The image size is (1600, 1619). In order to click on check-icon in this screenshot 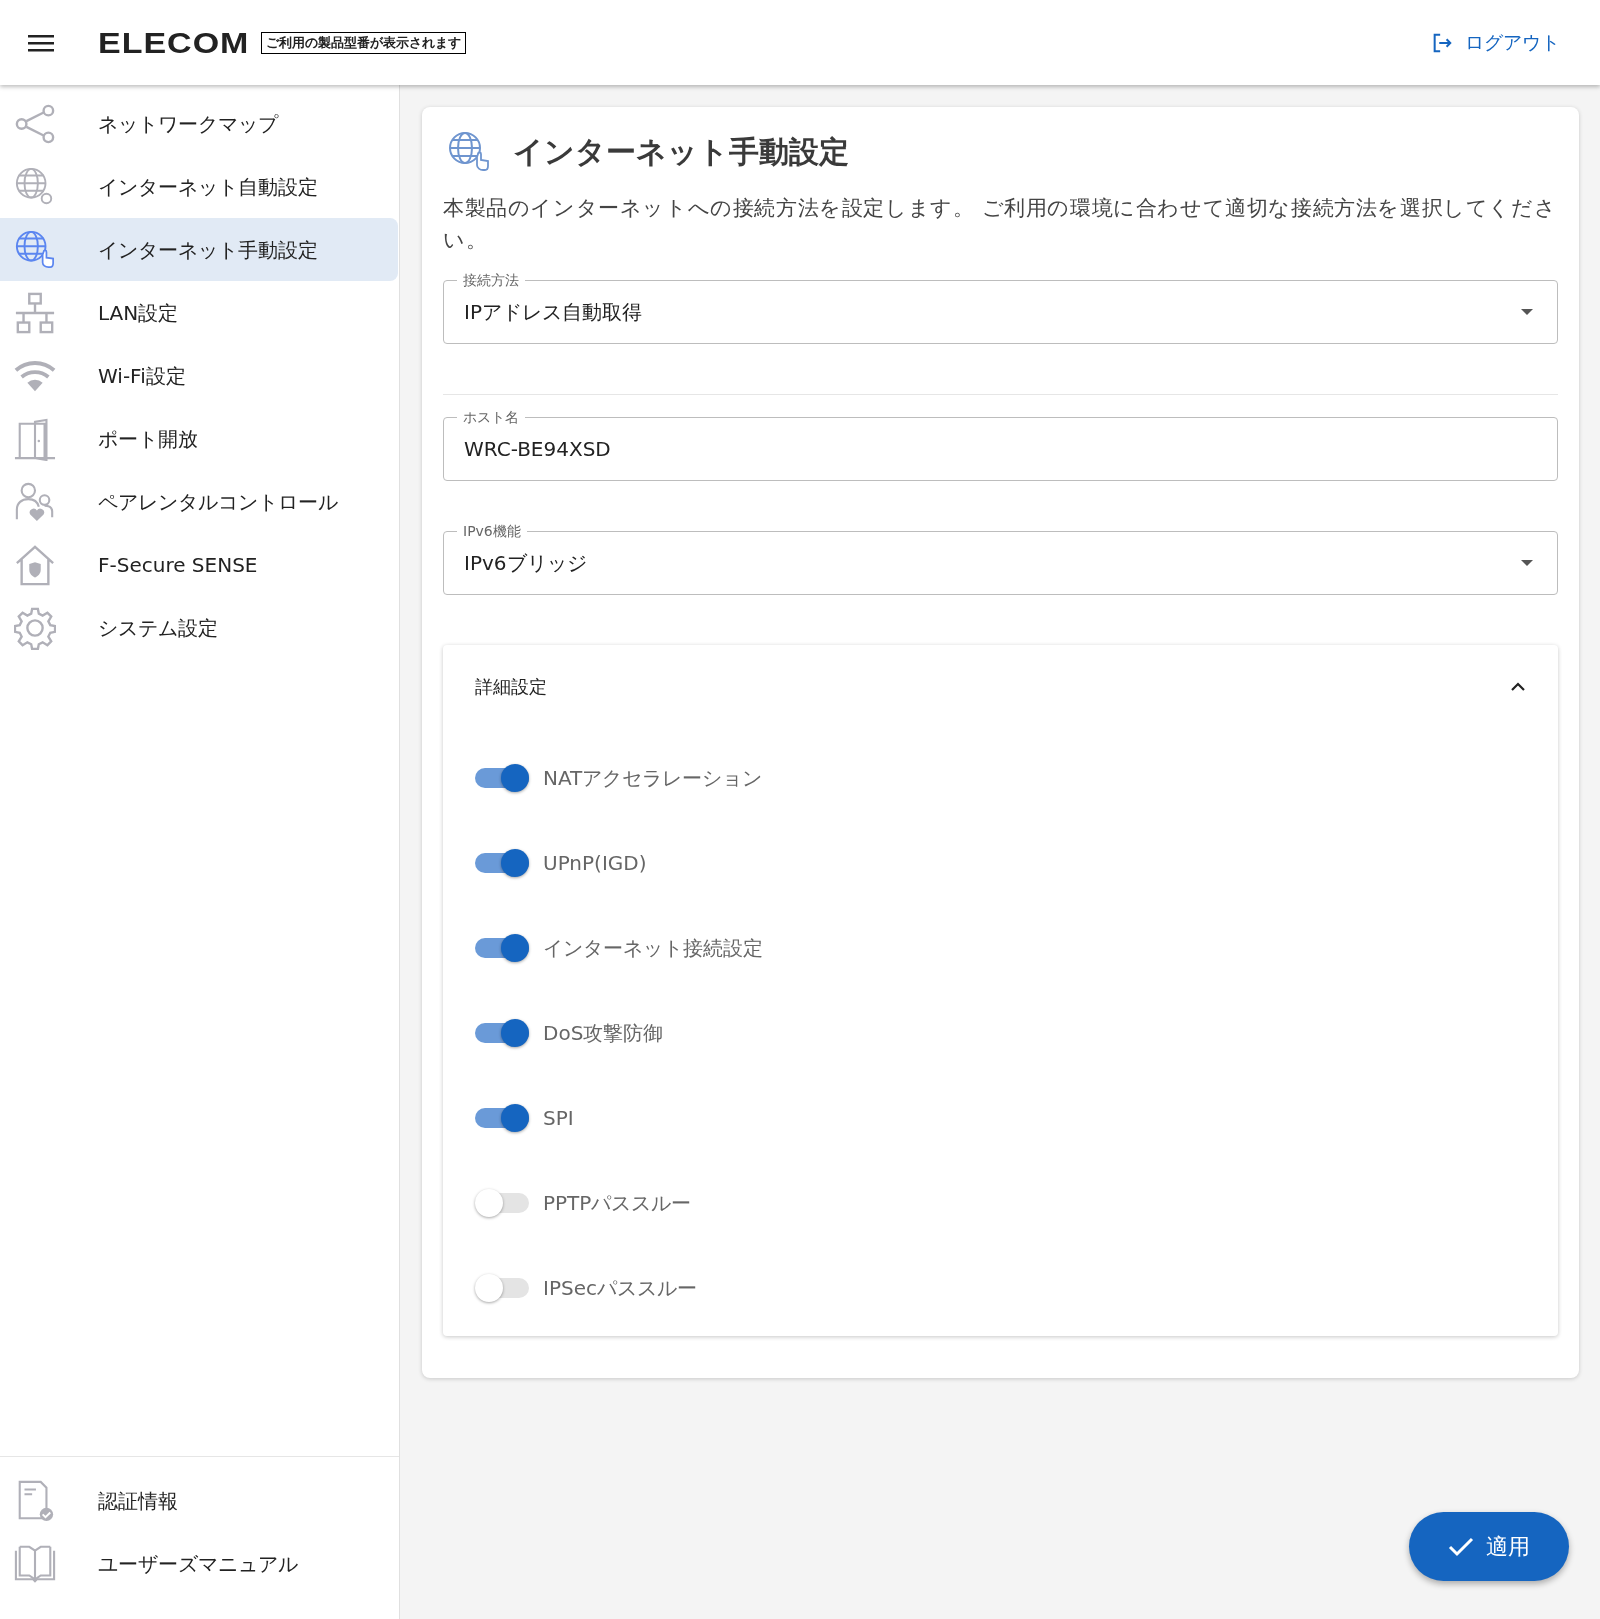, I will do `click(1461, 1546)`.